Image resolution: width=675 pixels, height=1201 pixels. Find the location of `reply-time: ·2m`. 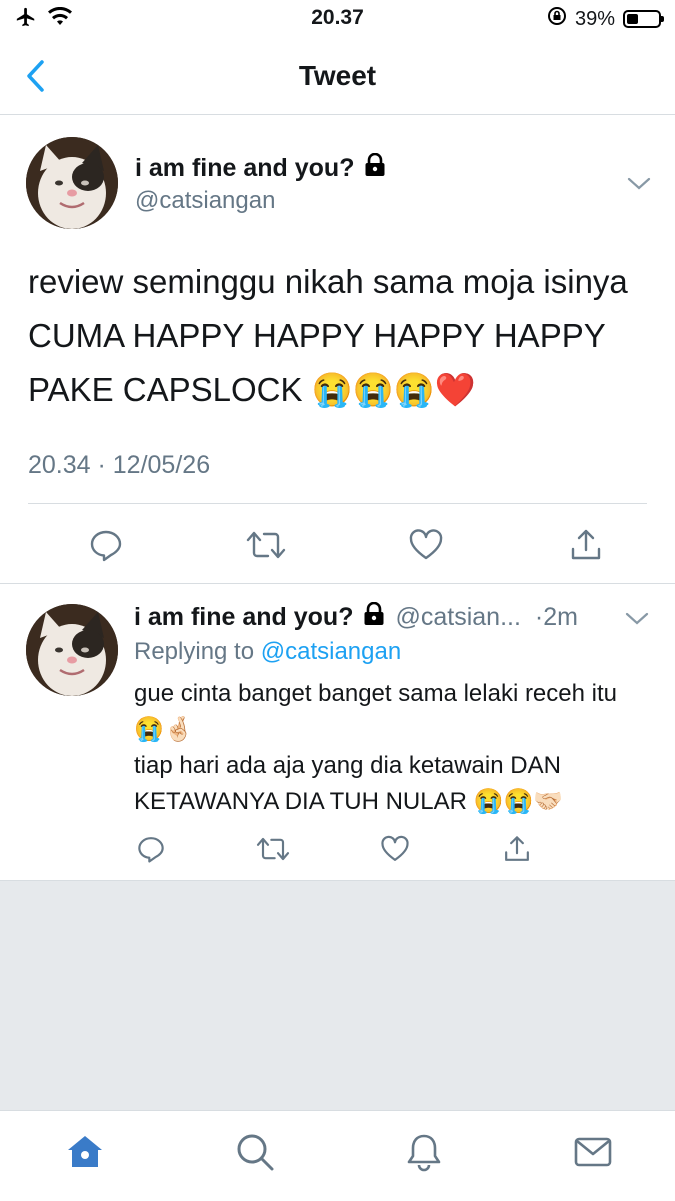

reply-time: ·2m is located at coordinates (556, 617).